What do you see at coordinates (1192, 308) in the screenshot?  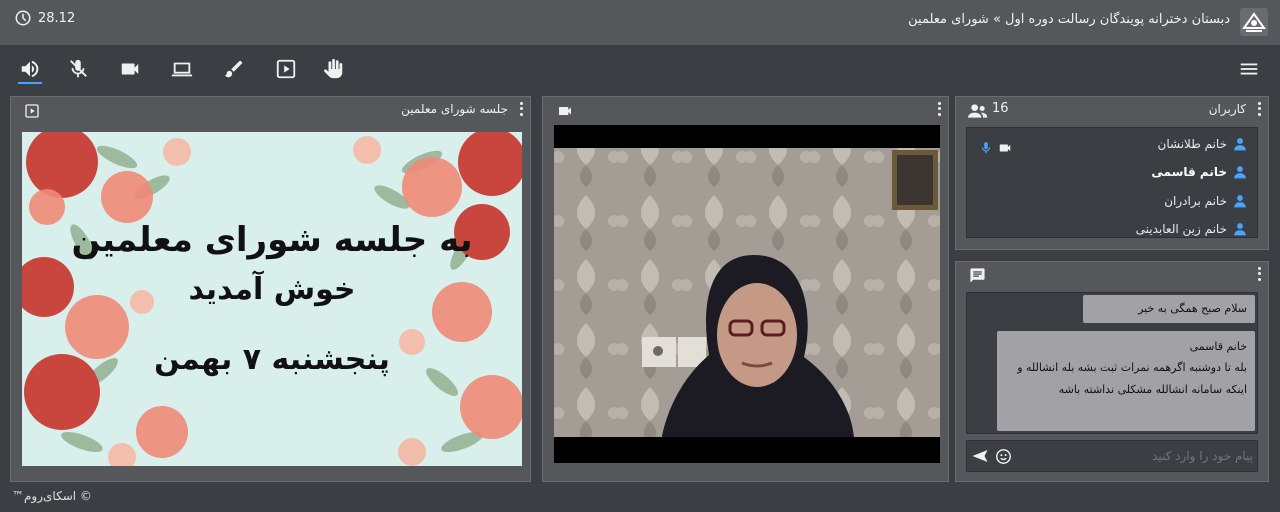 I see `chat-message-text: سلام صبح همگی به خیر` at bounding box center [1192, 308].